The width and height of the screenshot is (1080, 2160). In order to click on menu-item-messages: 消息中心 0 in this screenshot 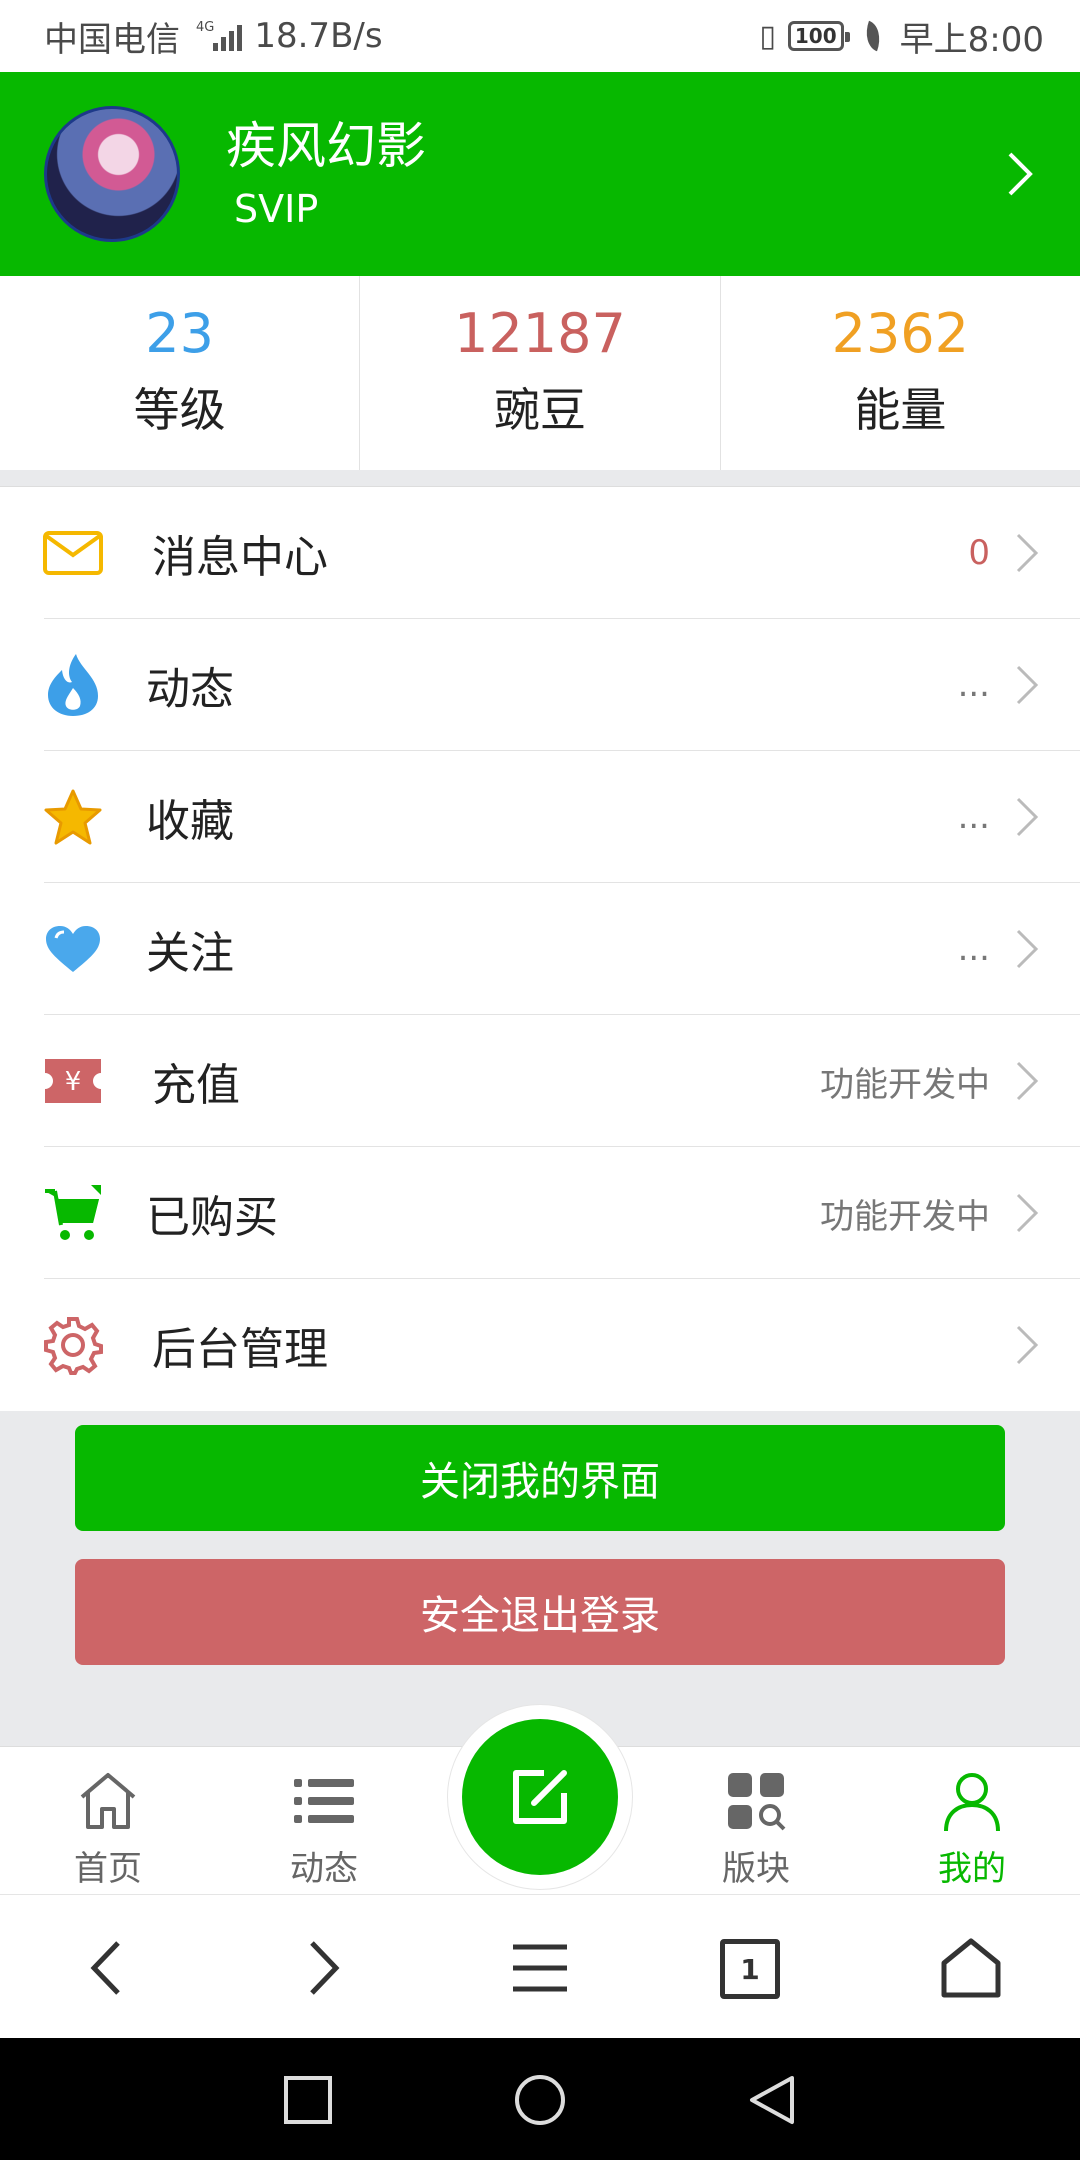, I will do `click(540, 553)`.